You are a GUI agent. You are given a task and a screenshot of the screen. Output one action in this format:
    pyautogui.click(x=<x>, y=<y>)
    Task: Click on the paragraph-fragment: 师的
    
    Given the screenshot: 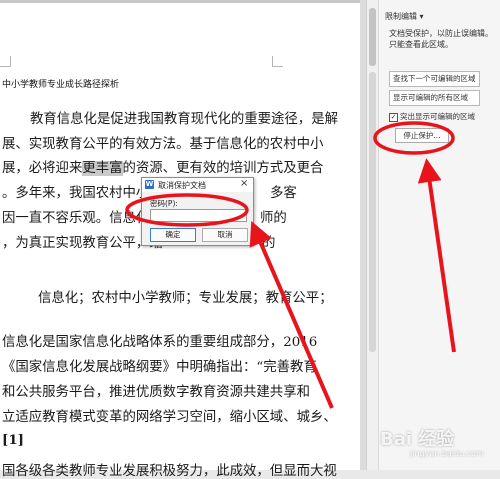 What is the action you would take?
    pyautogui.click(x=273, y=218)
    